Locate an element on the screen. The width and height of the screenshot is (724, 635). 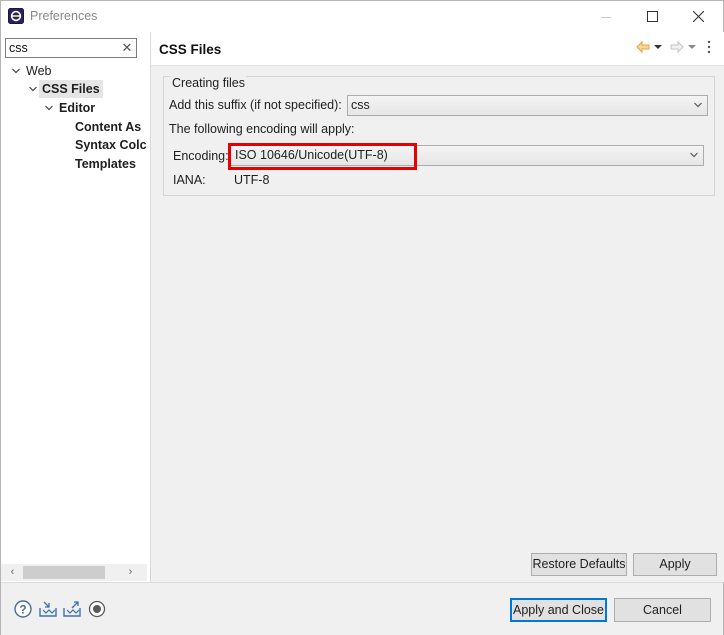
import-icon is located at coordinates (48, 609).